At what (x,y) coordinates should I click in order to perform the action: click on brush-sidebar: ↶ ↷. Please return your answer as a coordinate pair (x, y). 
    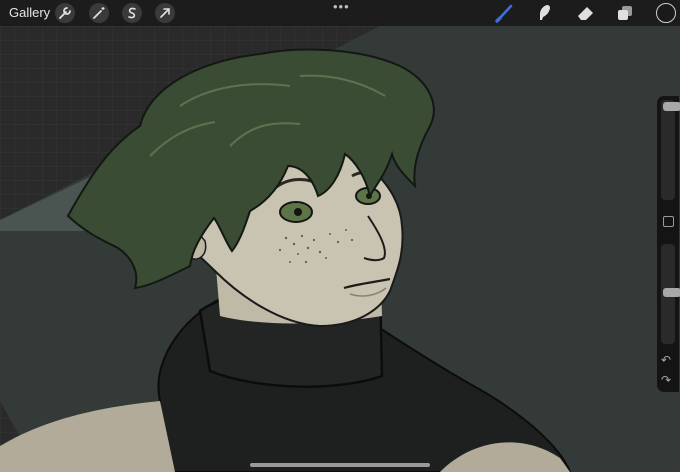
    Looking at the image, I should click on (668, 244).